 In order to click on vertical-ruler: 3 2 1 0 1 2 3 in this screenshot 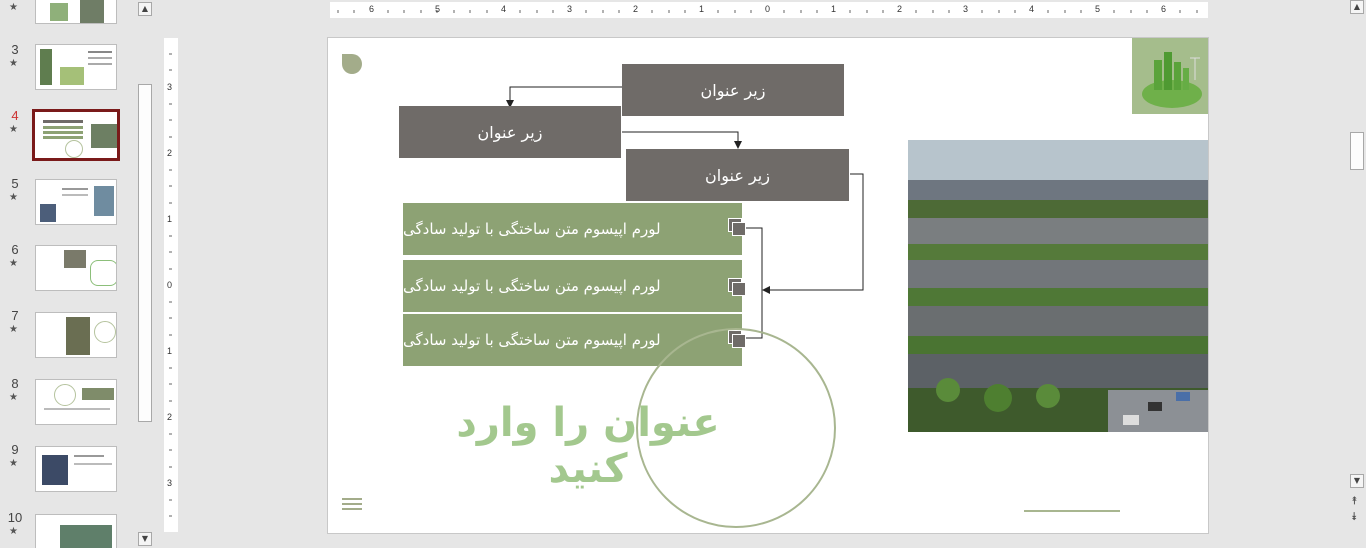, I will do `click(171, 285)`.